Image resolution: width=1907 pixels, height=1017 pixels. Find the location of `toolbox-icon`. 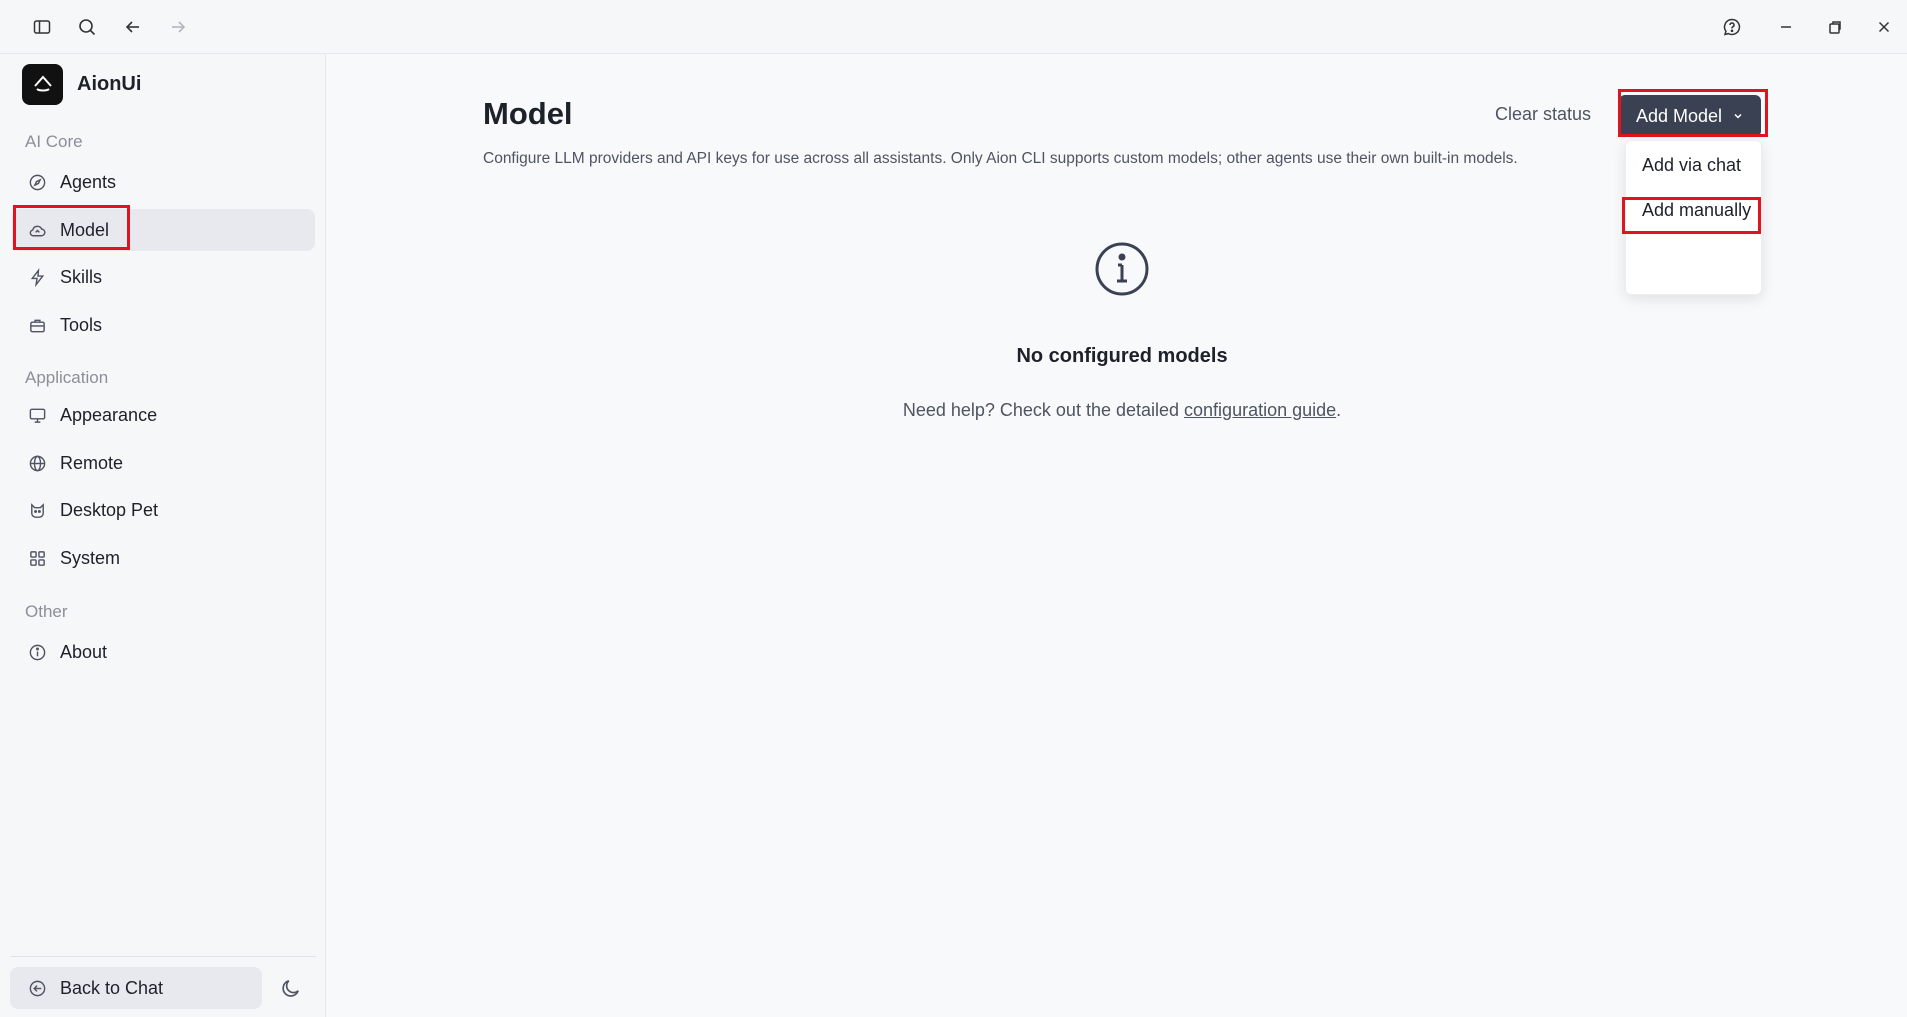

toolbox-icon is located at coordinates (37, 325).